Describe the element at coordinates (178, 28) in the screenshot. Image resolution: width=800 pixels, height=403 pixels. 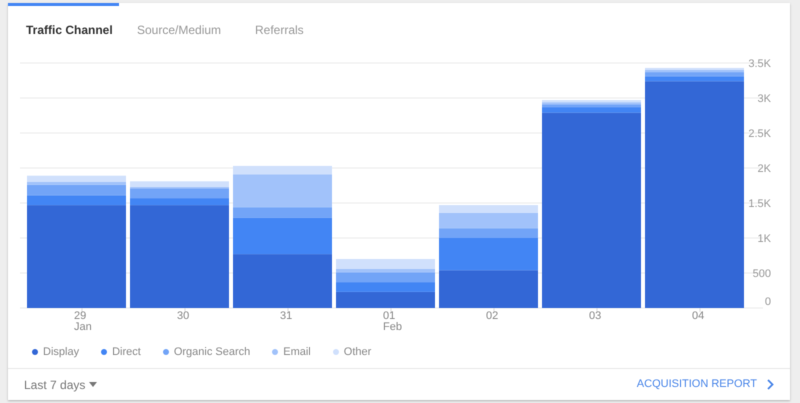
I see `tab: Source/Medium` at that location.